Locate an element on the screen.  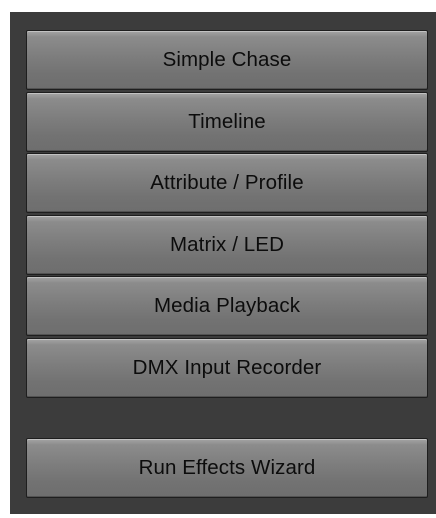
simple-chase-label: Simple Chase is located at coordinates (227, 59).